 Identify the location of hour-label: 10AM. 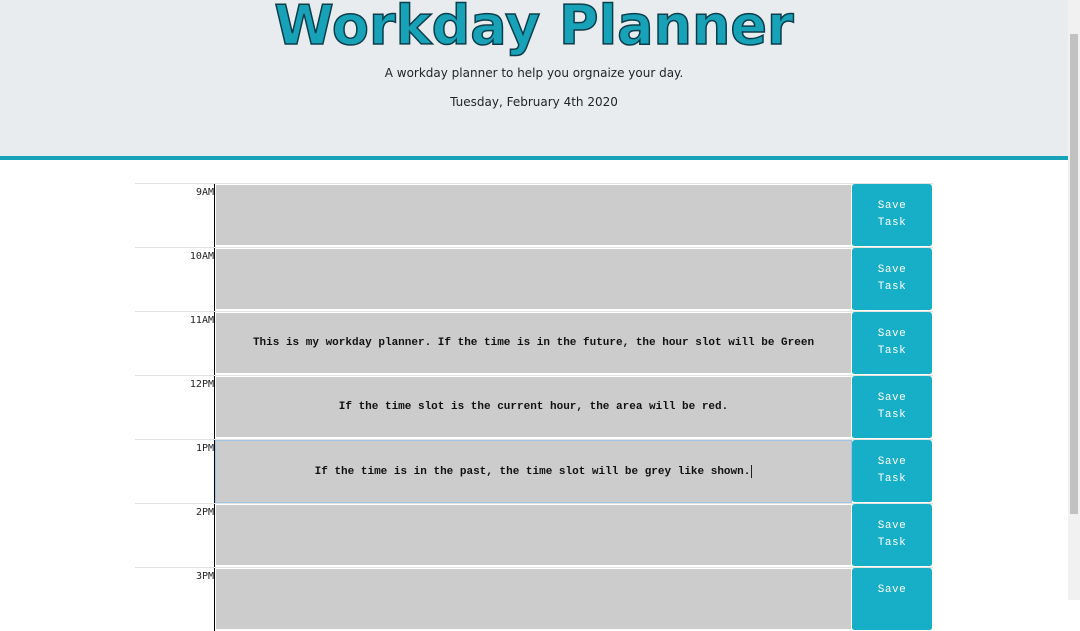
(175, 279).